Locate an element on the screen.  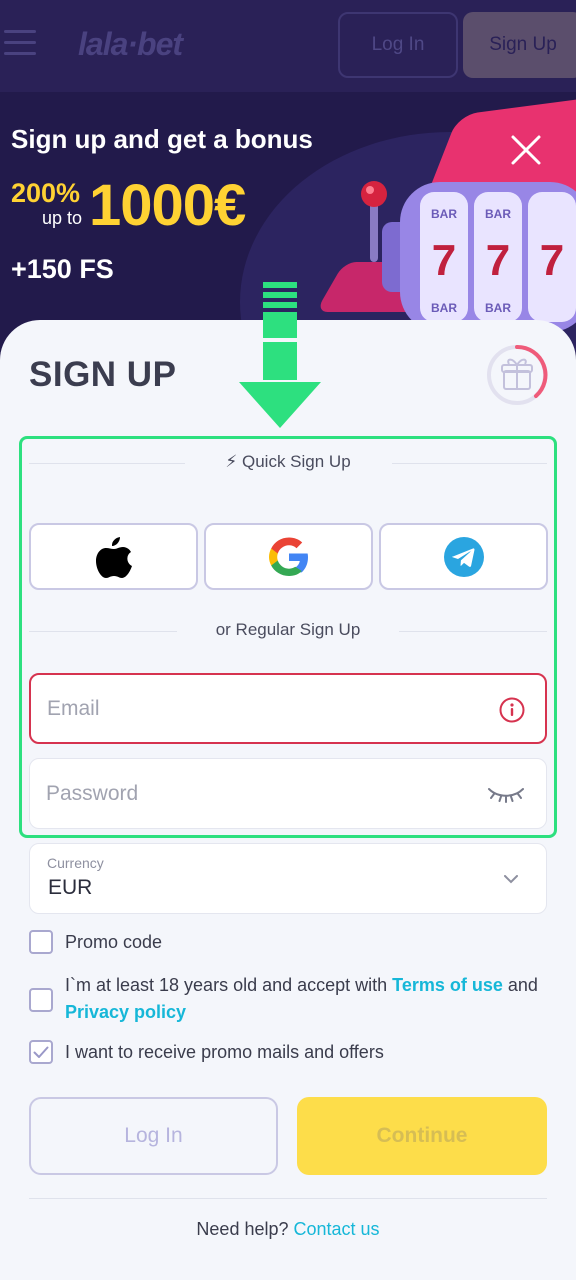
apple-signup-button is located at coordinates (113, 556).